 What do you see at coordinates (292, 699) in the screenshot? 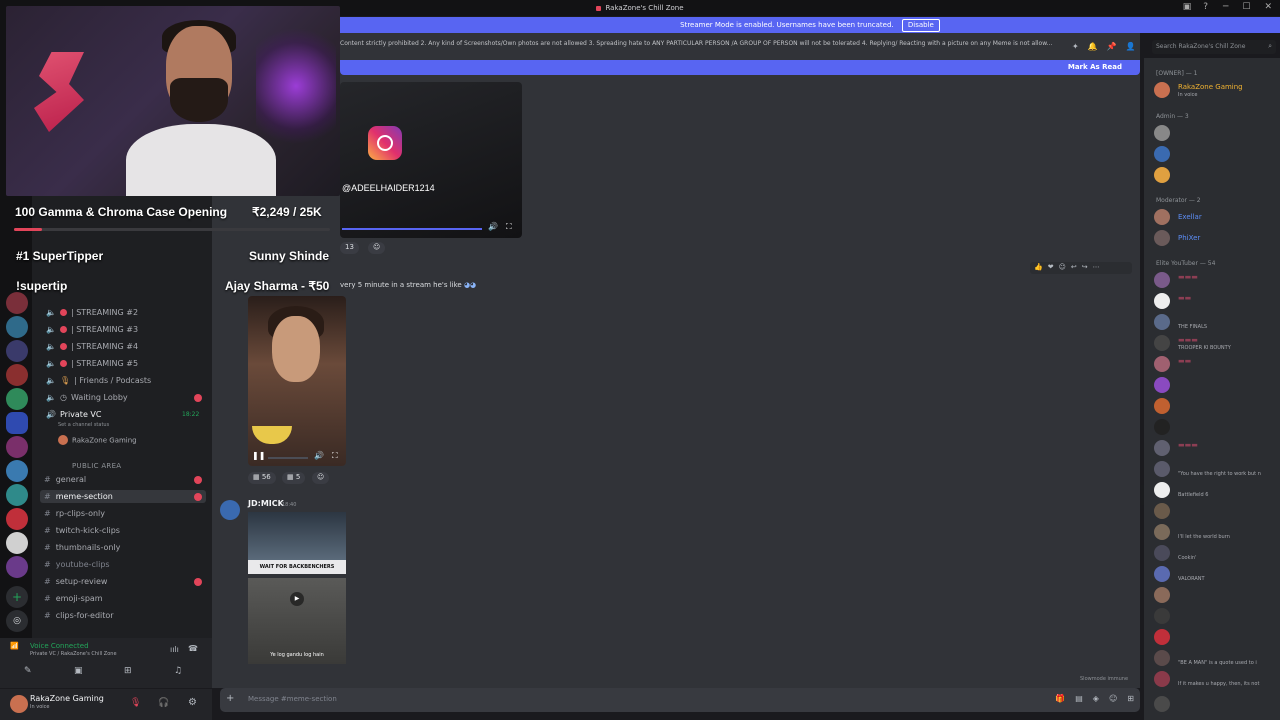
I see `message-input: Message #meme-section` at bounding box center [292, 699].